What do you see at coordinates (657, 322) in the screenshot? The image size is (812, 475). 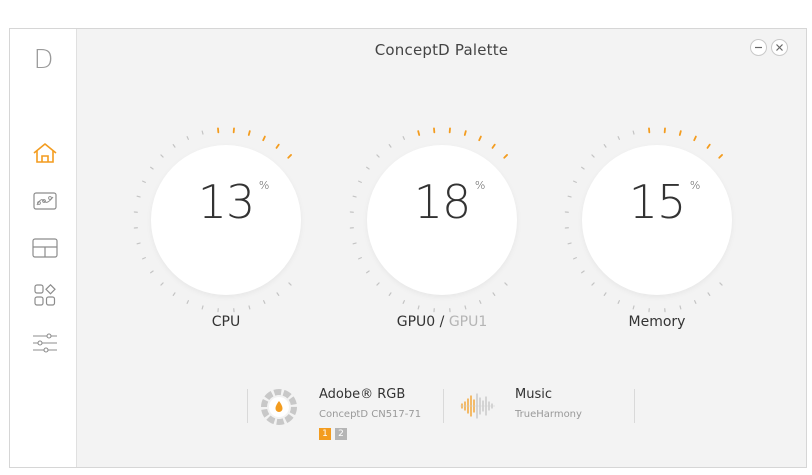 I see `memory-label: Memory` at bounding box center [657, 322].